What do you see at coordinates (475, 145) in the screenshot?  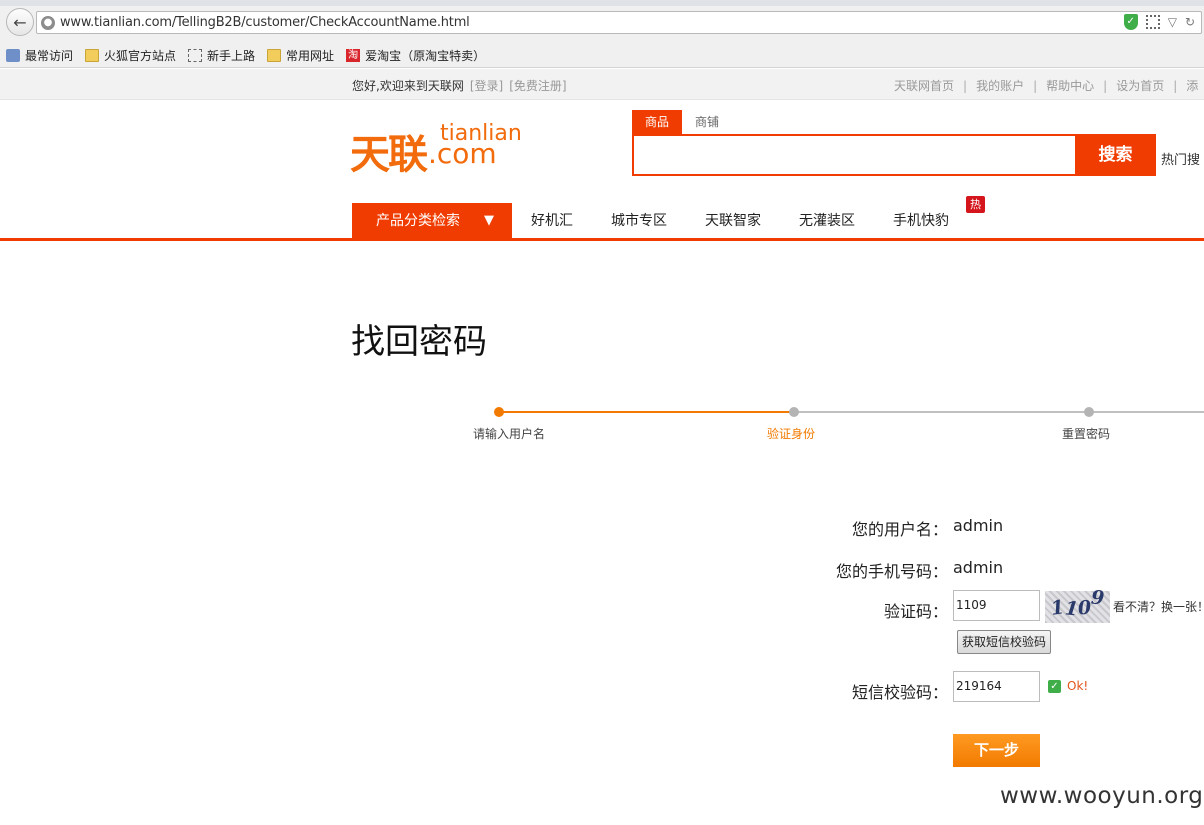 I see `logo-en: tianlian .com` at bounding box center [475, 145].